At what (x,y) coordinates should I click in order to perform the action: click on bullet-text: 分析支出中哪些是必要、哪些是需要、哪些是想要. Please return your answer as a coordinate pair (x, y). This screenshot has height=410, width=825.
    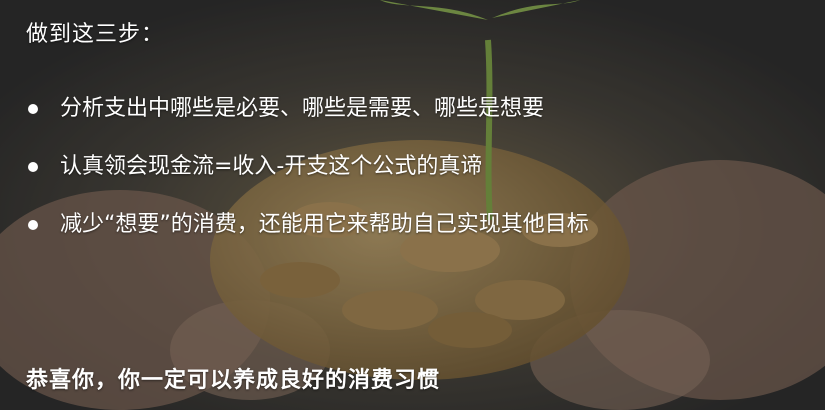
    Looking at the image, I should click on (302, 108).